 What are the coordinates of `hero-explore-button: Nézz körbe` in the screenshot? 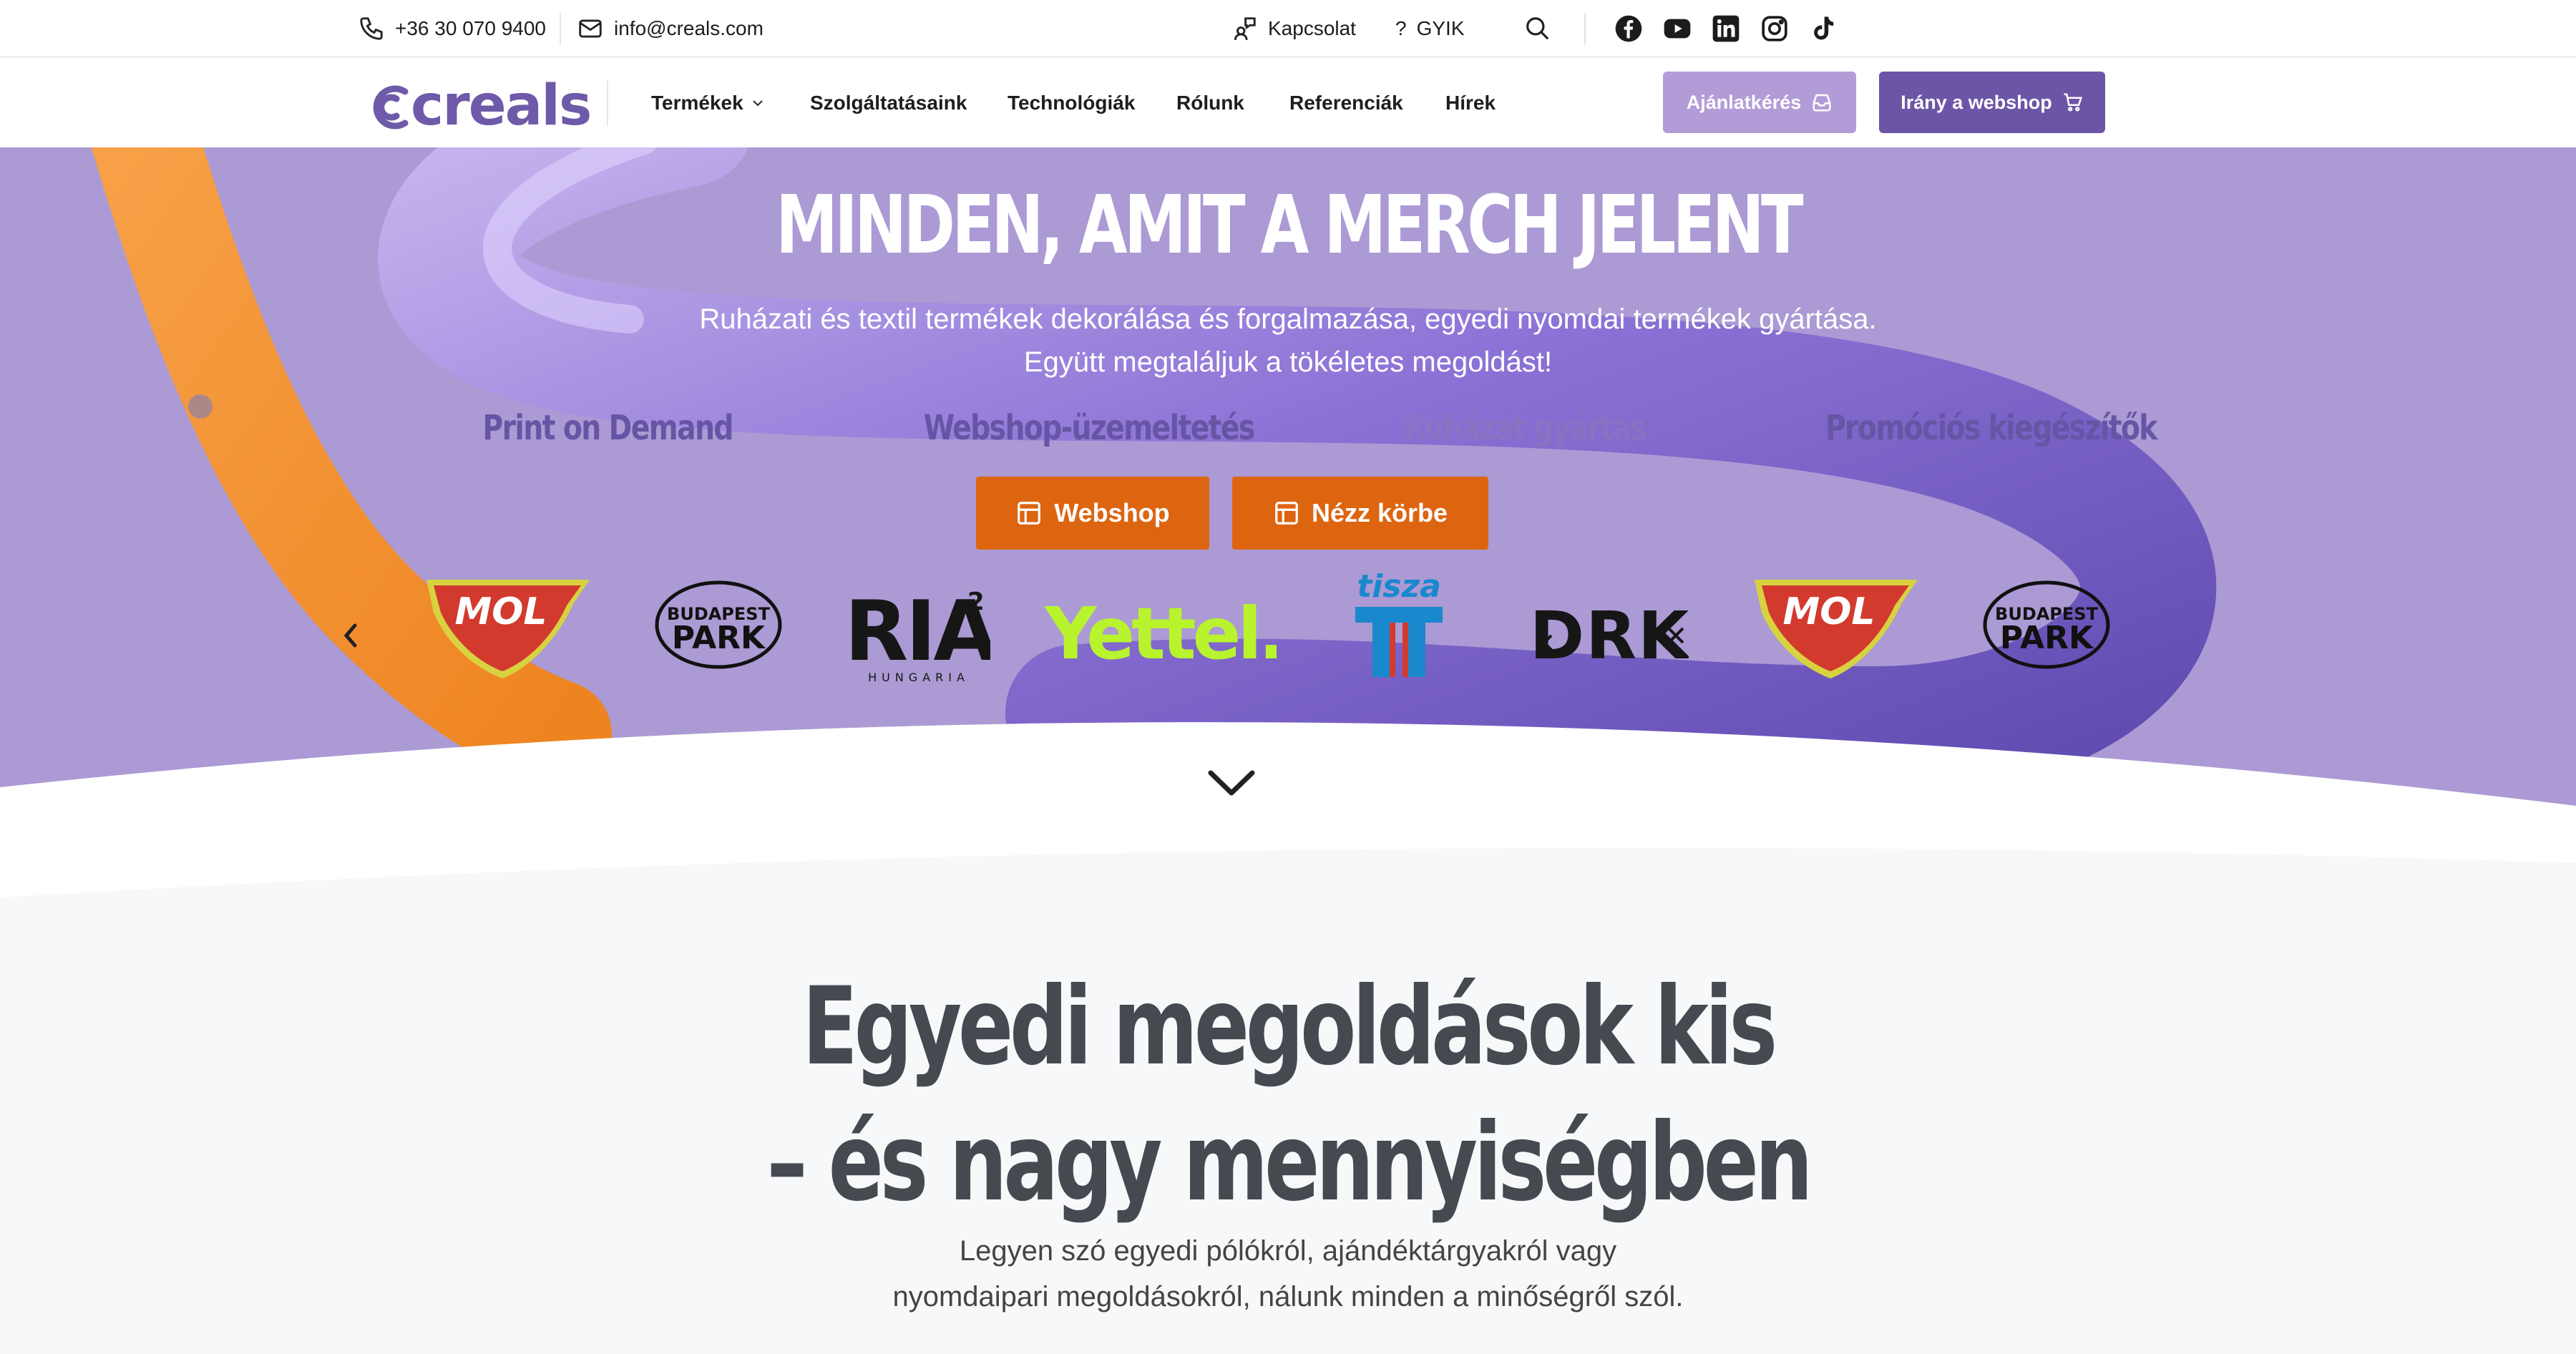 It's located at (1360, 513).